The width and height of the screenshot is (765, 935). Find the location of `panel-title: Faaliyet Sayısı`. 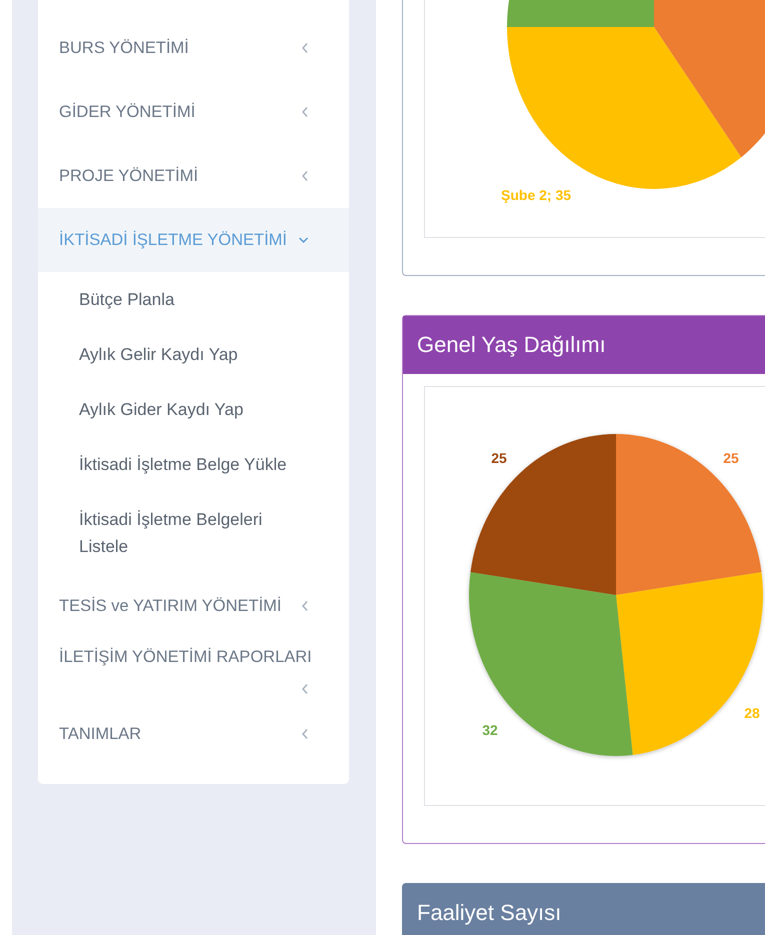

panel-title: Faaliyet Sayısı is located at coordinates (584, 909).